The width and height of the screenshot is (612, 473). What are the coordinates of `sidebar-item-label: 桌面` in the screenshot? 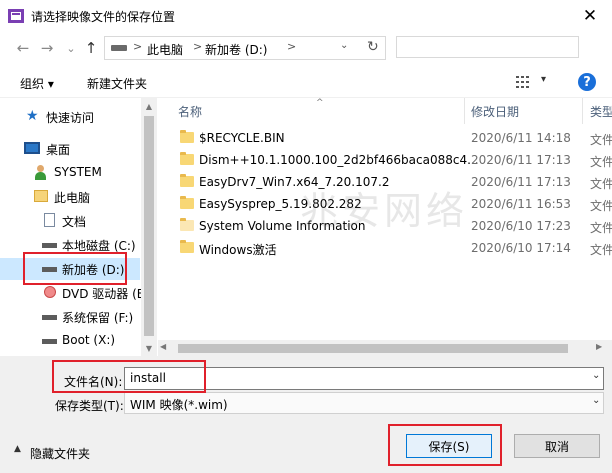 It's located at (58, 150).